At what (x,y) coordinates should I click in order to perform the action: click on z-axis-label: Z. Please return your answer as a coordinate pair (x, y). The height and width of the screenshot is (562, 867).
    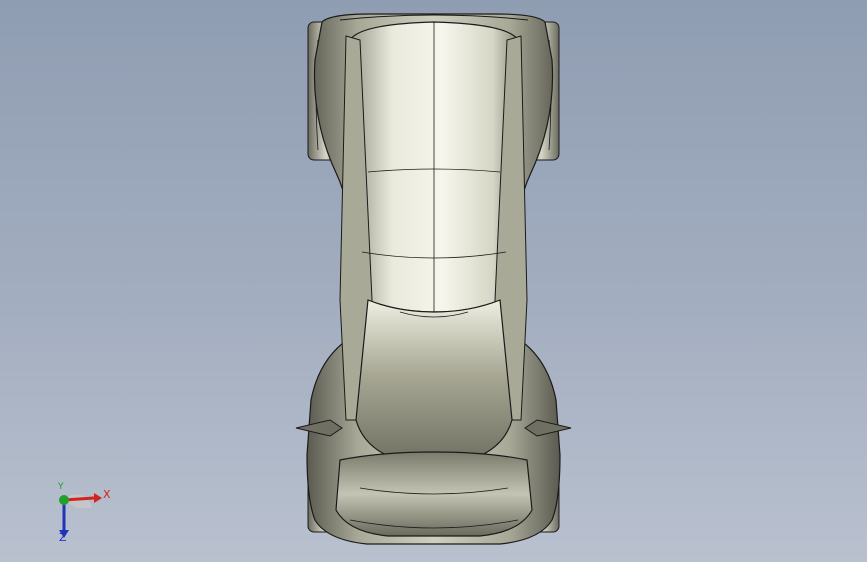
    Looking at the image, I should click on (63, 537).